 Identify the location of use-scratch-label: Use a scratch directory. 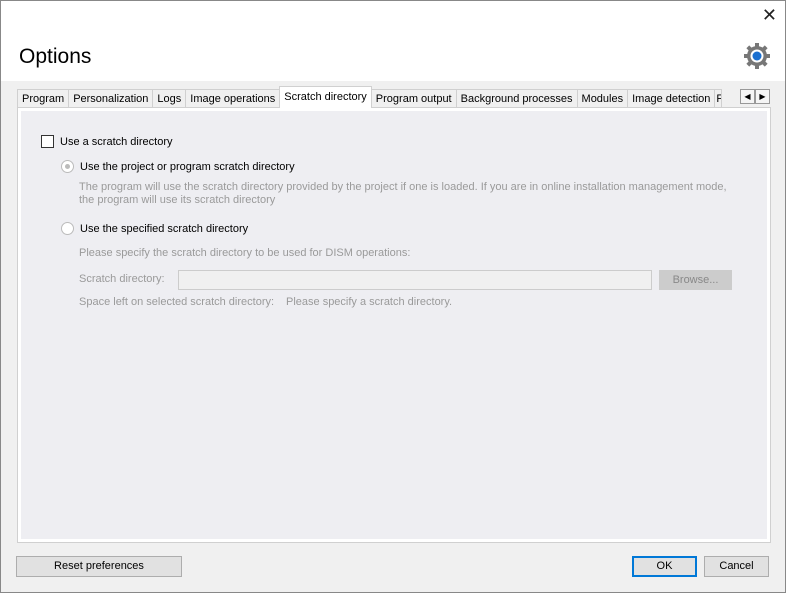
(116, 142).